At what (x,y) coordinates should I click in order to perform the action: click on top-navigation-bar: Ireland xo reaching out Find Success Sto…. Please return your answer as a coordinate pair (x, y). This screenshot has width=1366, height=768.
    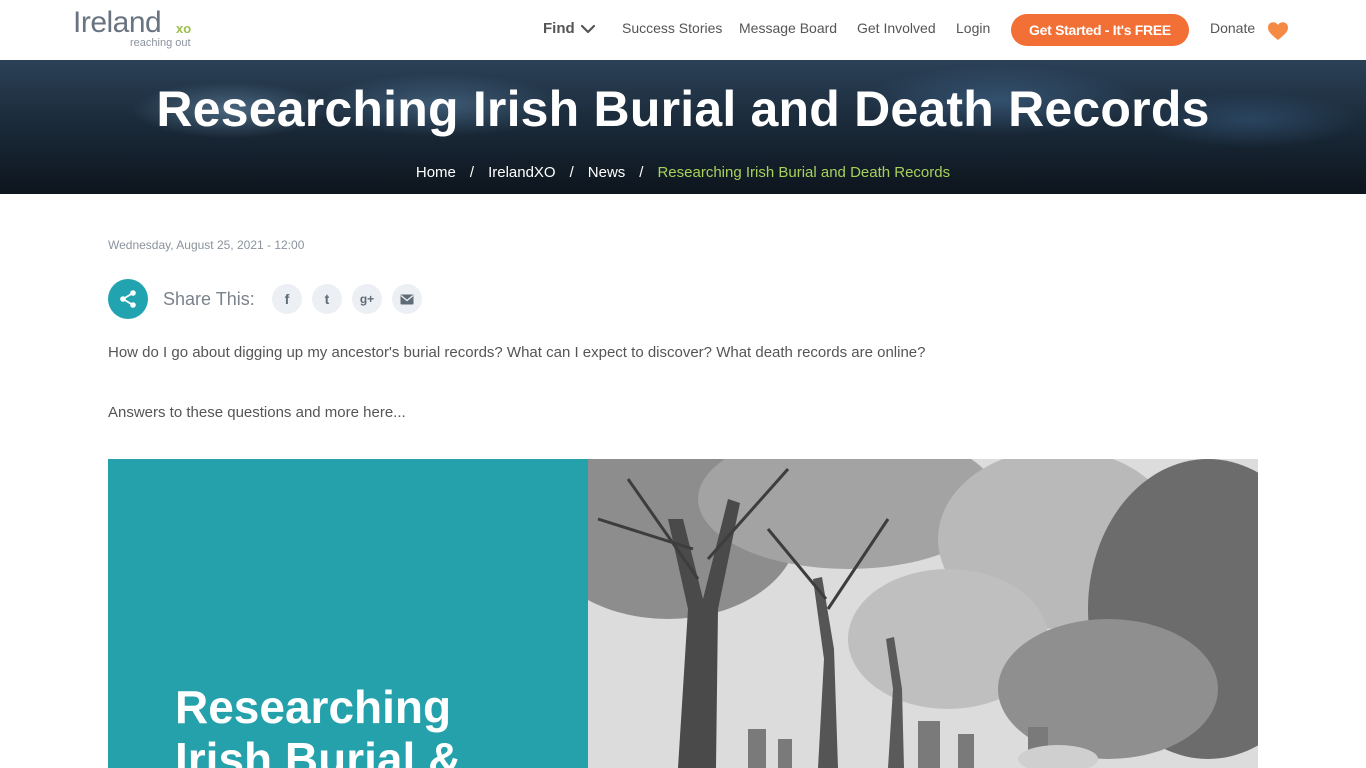
    Looking at the image, I should click on (683, 30).